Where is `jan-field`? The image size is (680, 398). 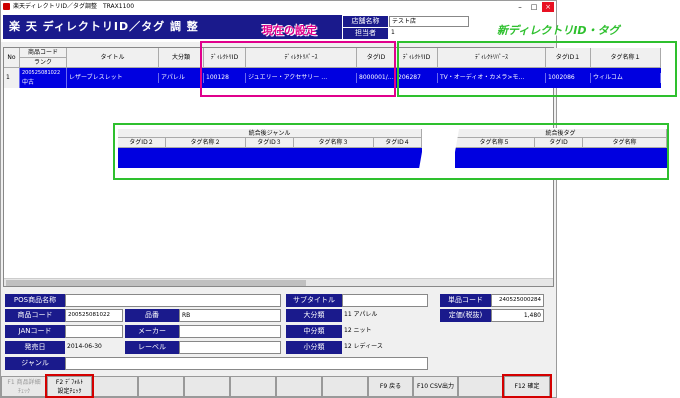 jan-field is located at coordinates (94, 331).